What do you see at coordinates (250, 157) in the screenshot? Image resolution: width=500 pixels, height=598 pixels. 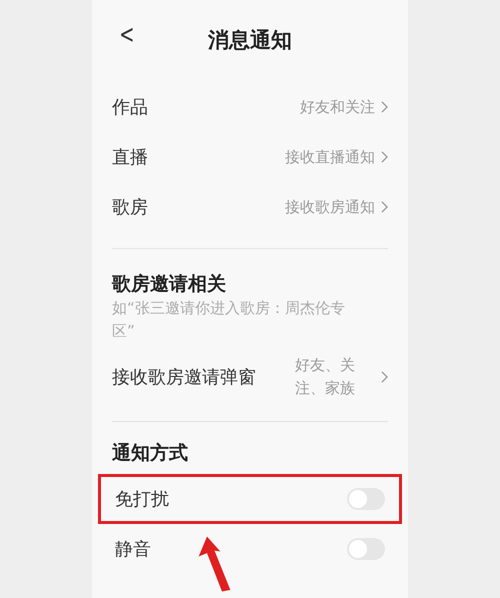 I see `settings-row: 直播 接收直播通知` at bounding box center [250, 157].